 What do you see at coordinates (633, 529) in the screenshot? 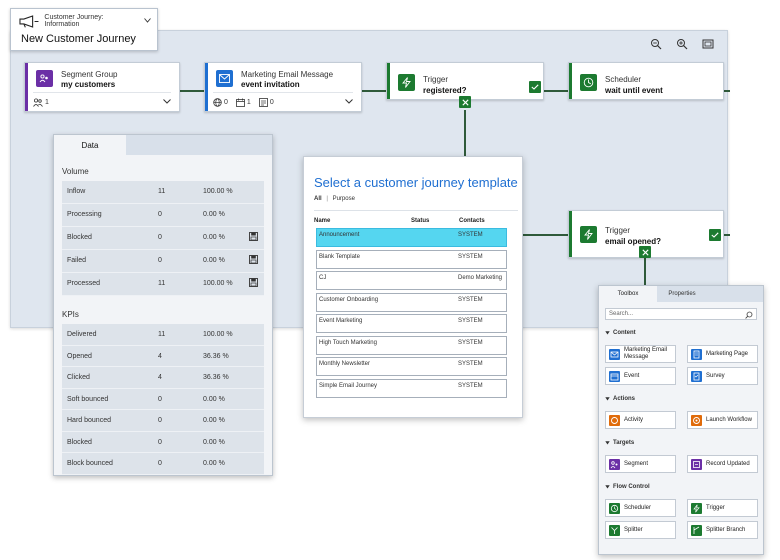
I see `toolbox-item-label: Splitter` at bounding box center [633, 529].